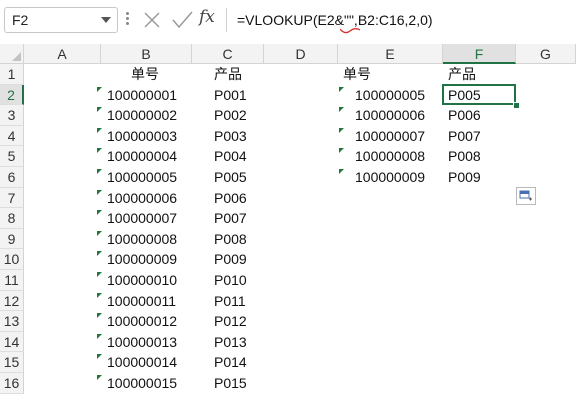 Image resolution: width=576 pixels, height=400 pixels. I want to click on row-header-15: 15, so click(12, 362).